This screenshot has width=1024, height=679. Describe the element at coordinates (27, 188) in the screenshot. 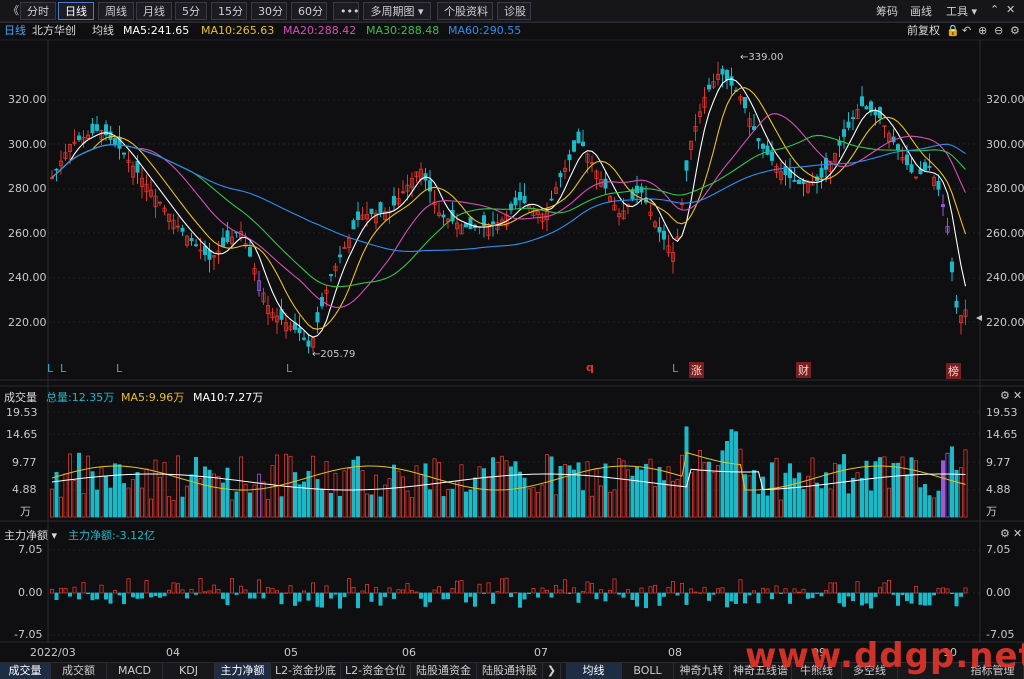

I see `y-label-left: 280.00` at that location.